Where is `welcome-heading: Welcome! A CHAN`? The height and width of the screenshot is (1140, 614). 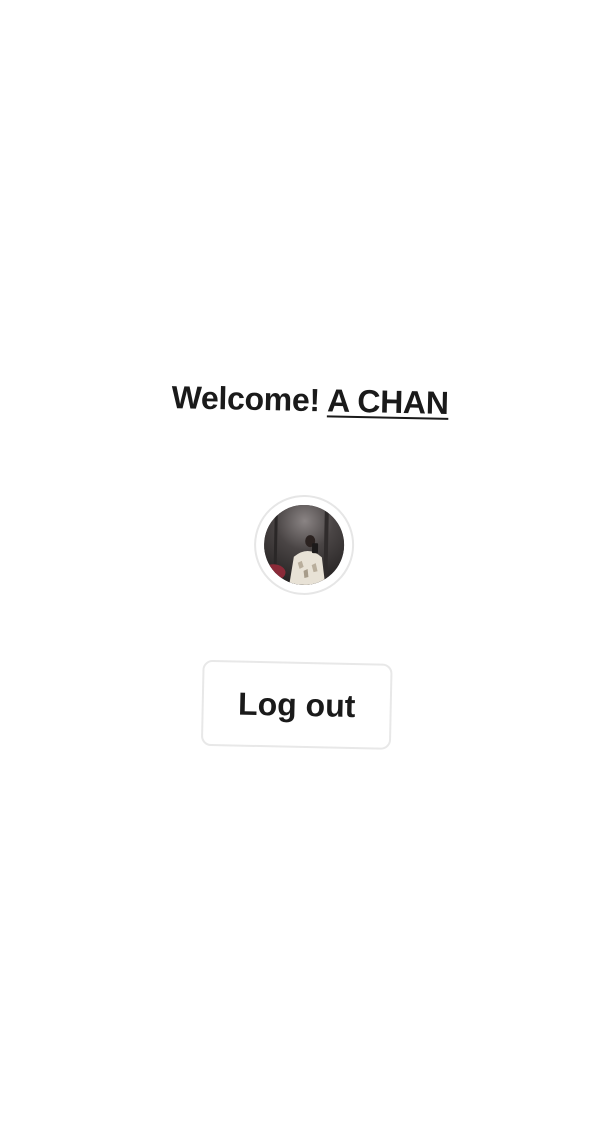 welcome-heading: Welcome! A CHAN is located at coordinates (308, 400).